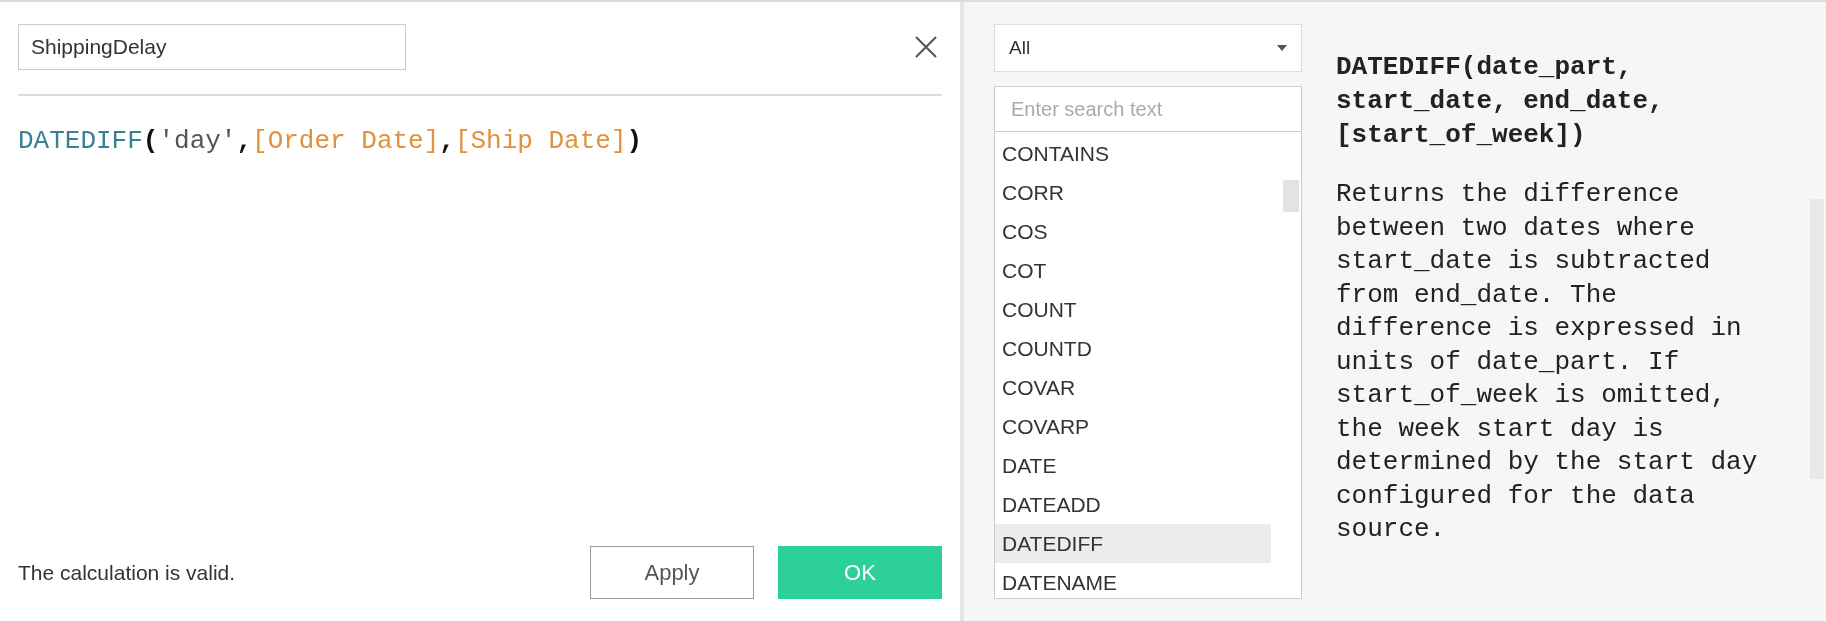 The height and width of the screenshot is (621, 1826). What do you see at coordinates (1148, 109) in the screenshot?
I see `search-field: Enter search text` at bounding box center [1148, 109].